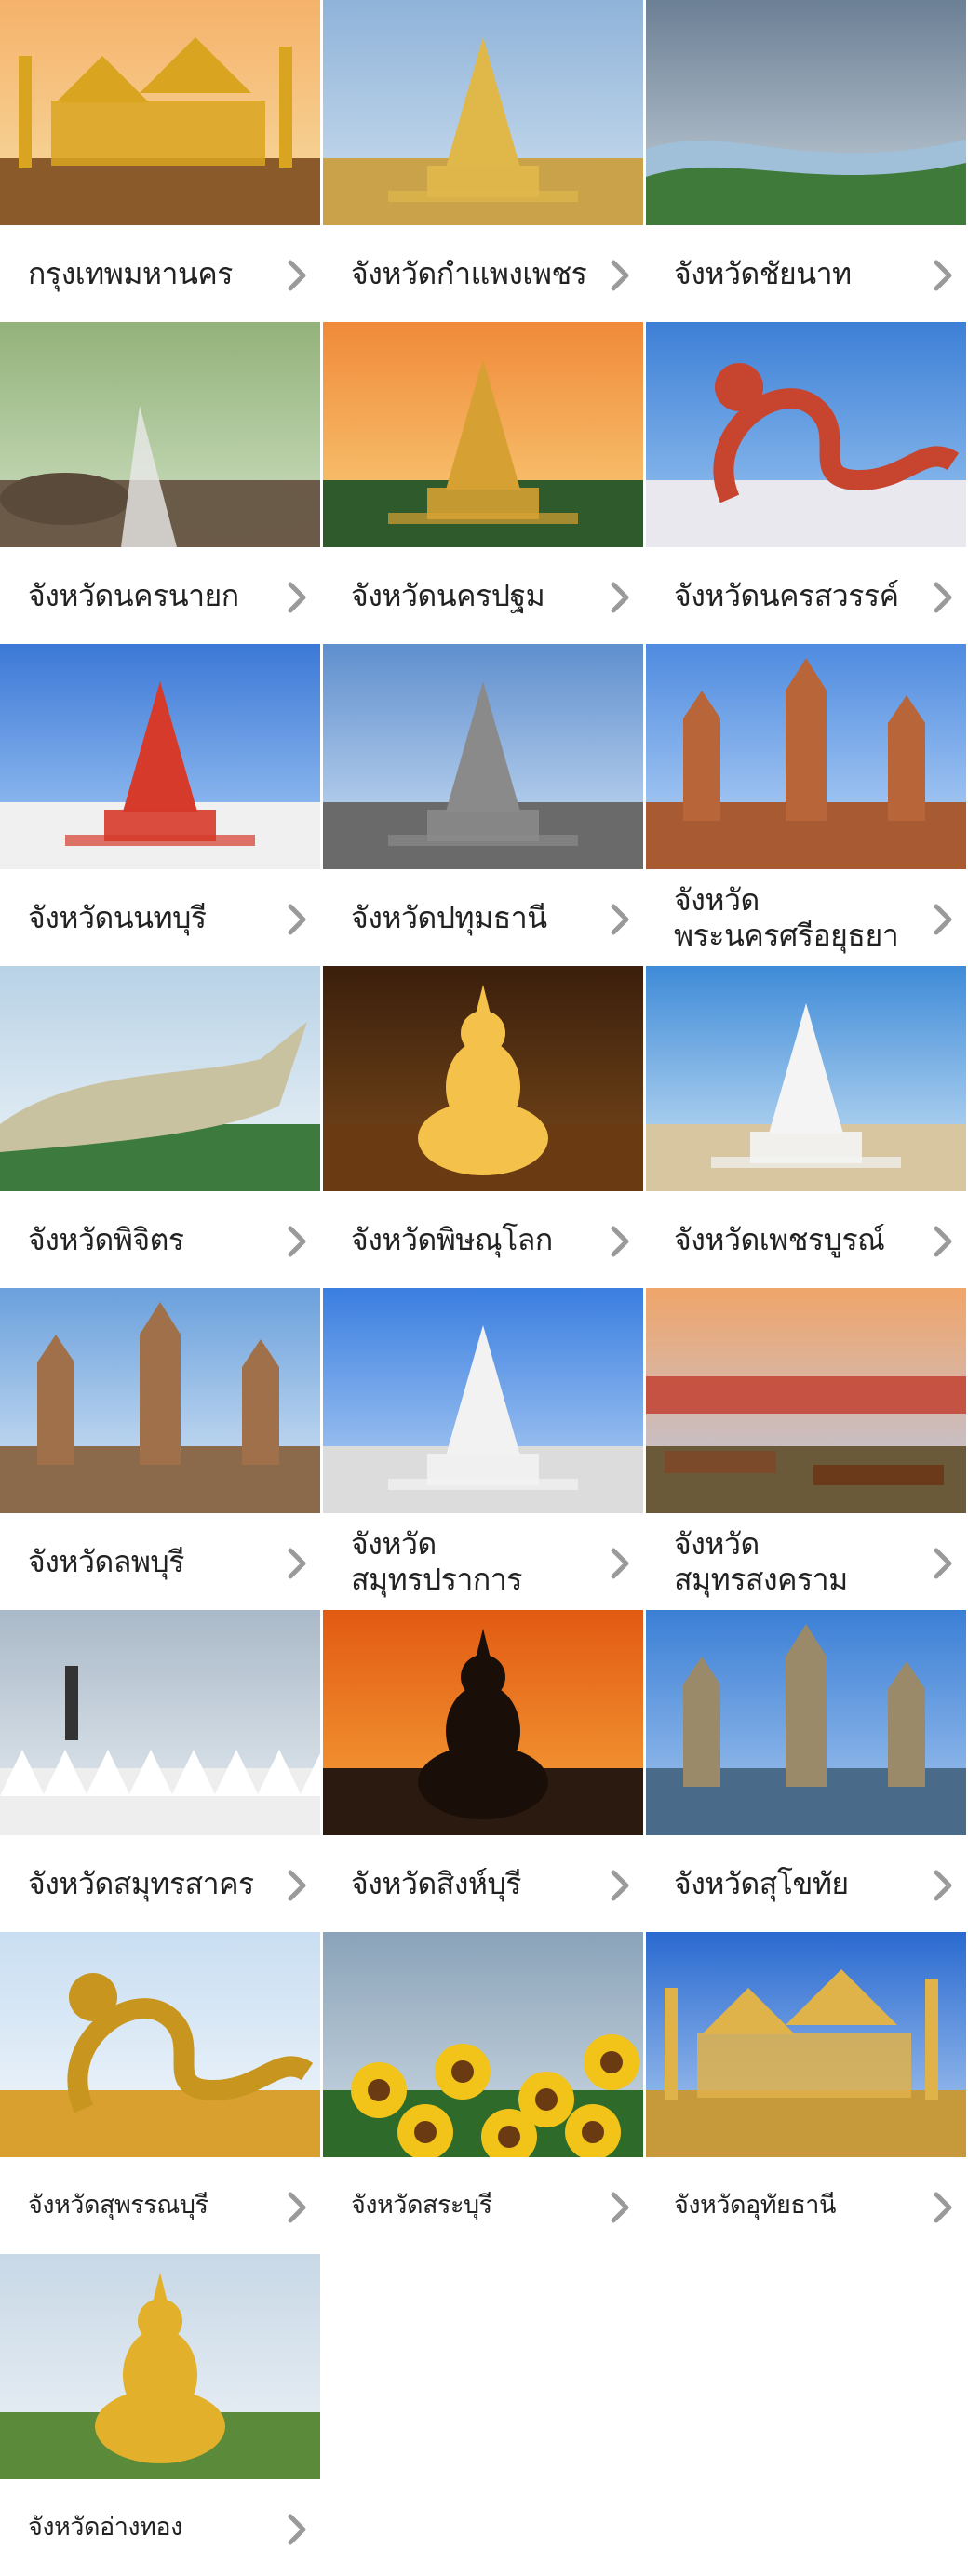 The height and width of the screenshot is (2576, 968). Describe the element at coordinates (786, 917) in the screenshot. I see `province-name: จังหวัดพระนครศรีอยุธยา` at that location.